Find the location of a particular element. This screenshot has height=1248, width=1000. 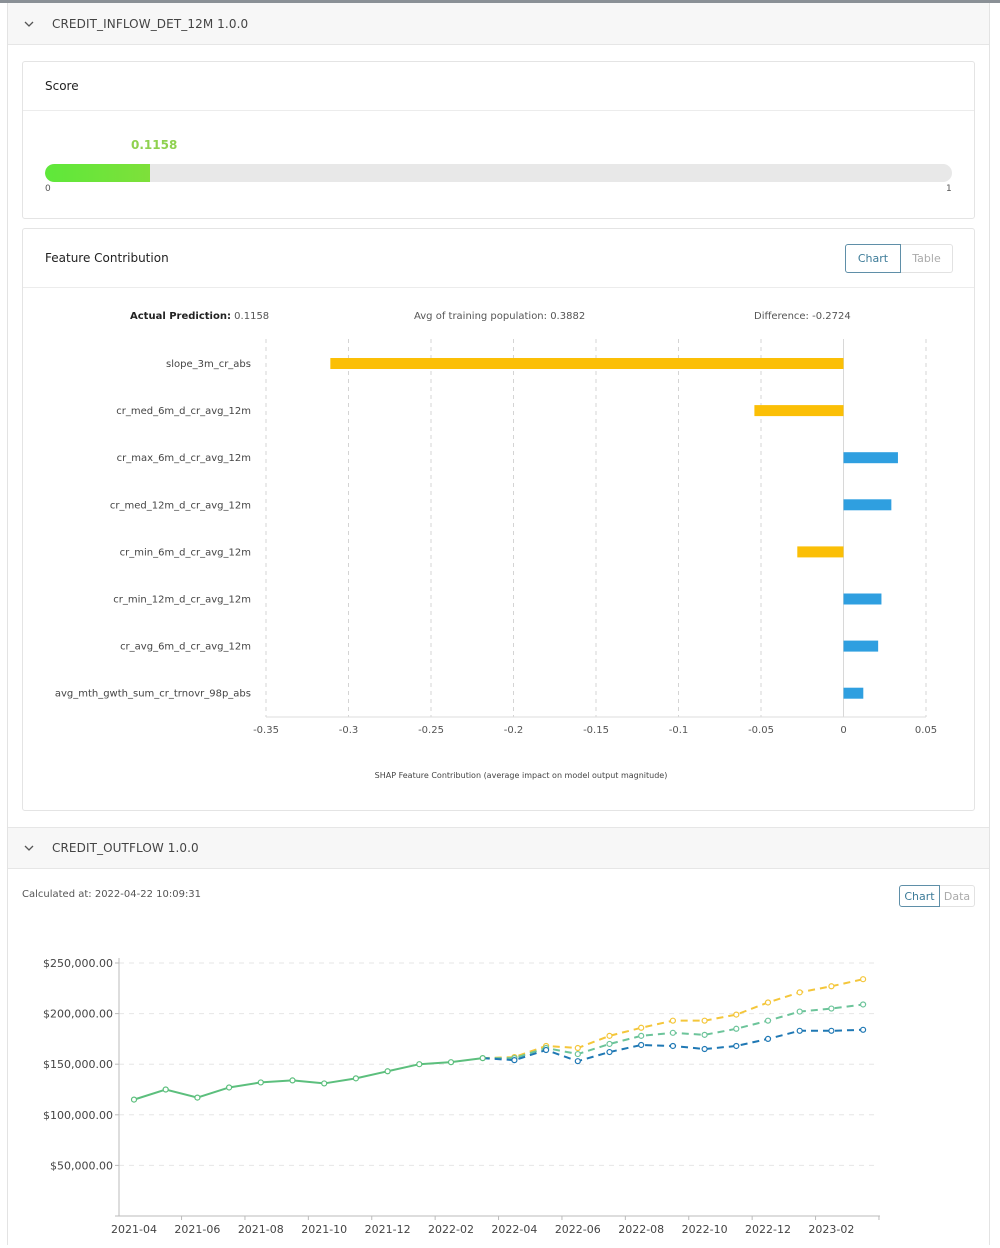

score-min-label: 0 is located at coordinates (48, 189).